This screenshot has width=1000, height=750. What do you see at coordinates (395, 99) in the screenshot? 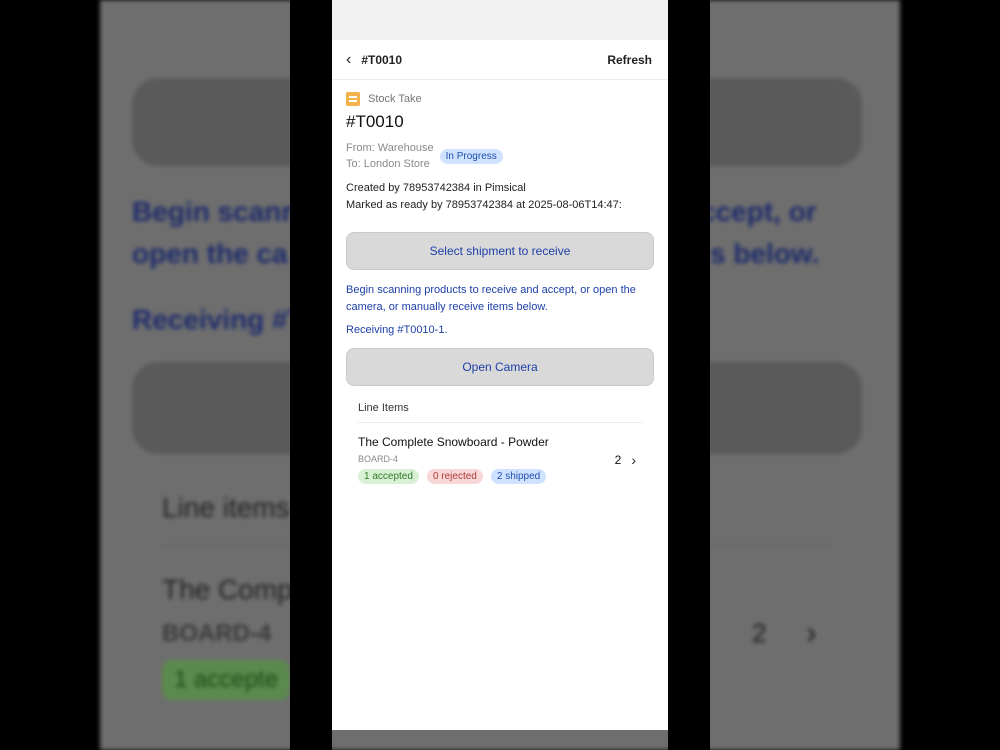
I see `transfer-type-label: Stock Take` at bounding box center [395, 99].